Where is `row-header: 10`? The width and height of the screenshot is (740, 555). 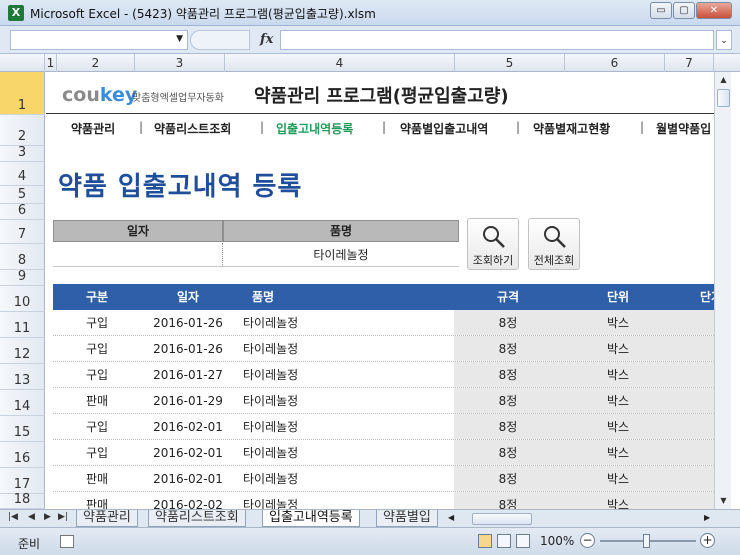 row-header: 10 is located at coordinates (22, 299).